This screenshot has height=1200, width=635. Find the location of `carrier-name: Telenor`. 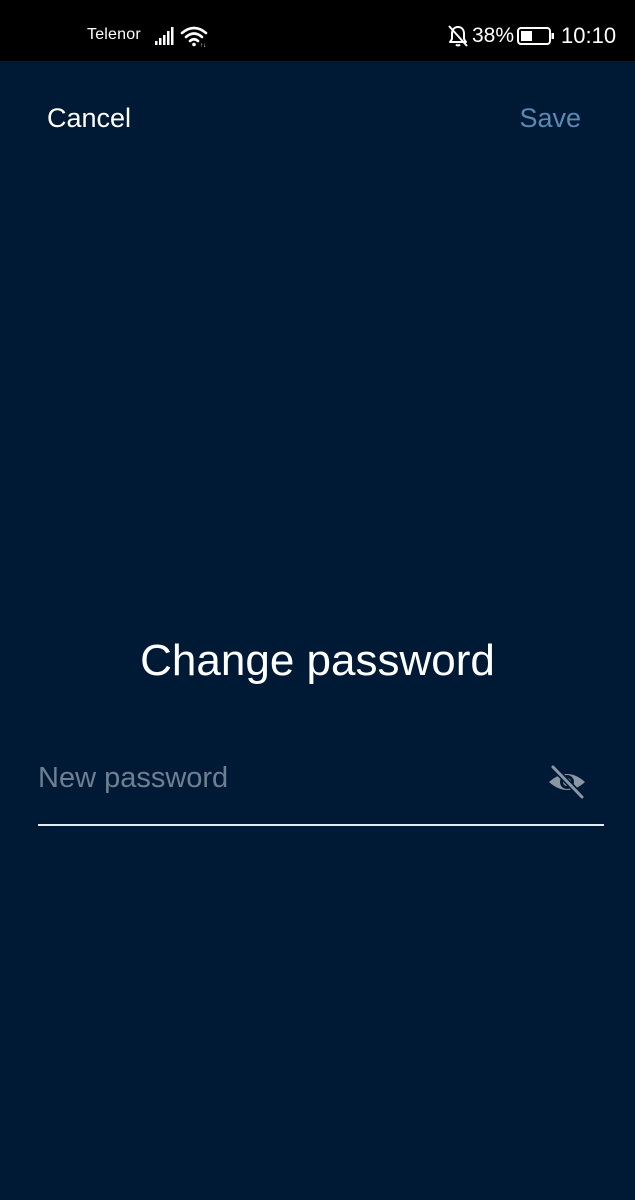

carrier-name: Telenor is located at coordinates (114, 34).